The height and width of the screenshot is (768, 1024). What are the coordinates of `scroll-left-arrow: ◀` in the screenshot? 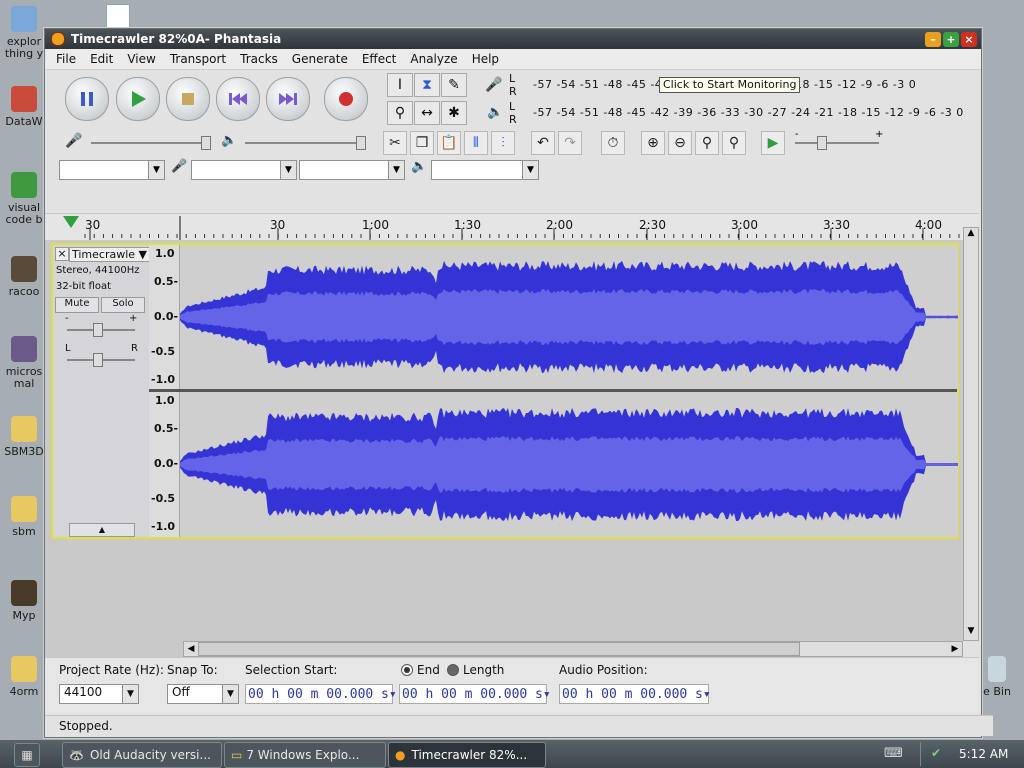 It's located at (191, 649).